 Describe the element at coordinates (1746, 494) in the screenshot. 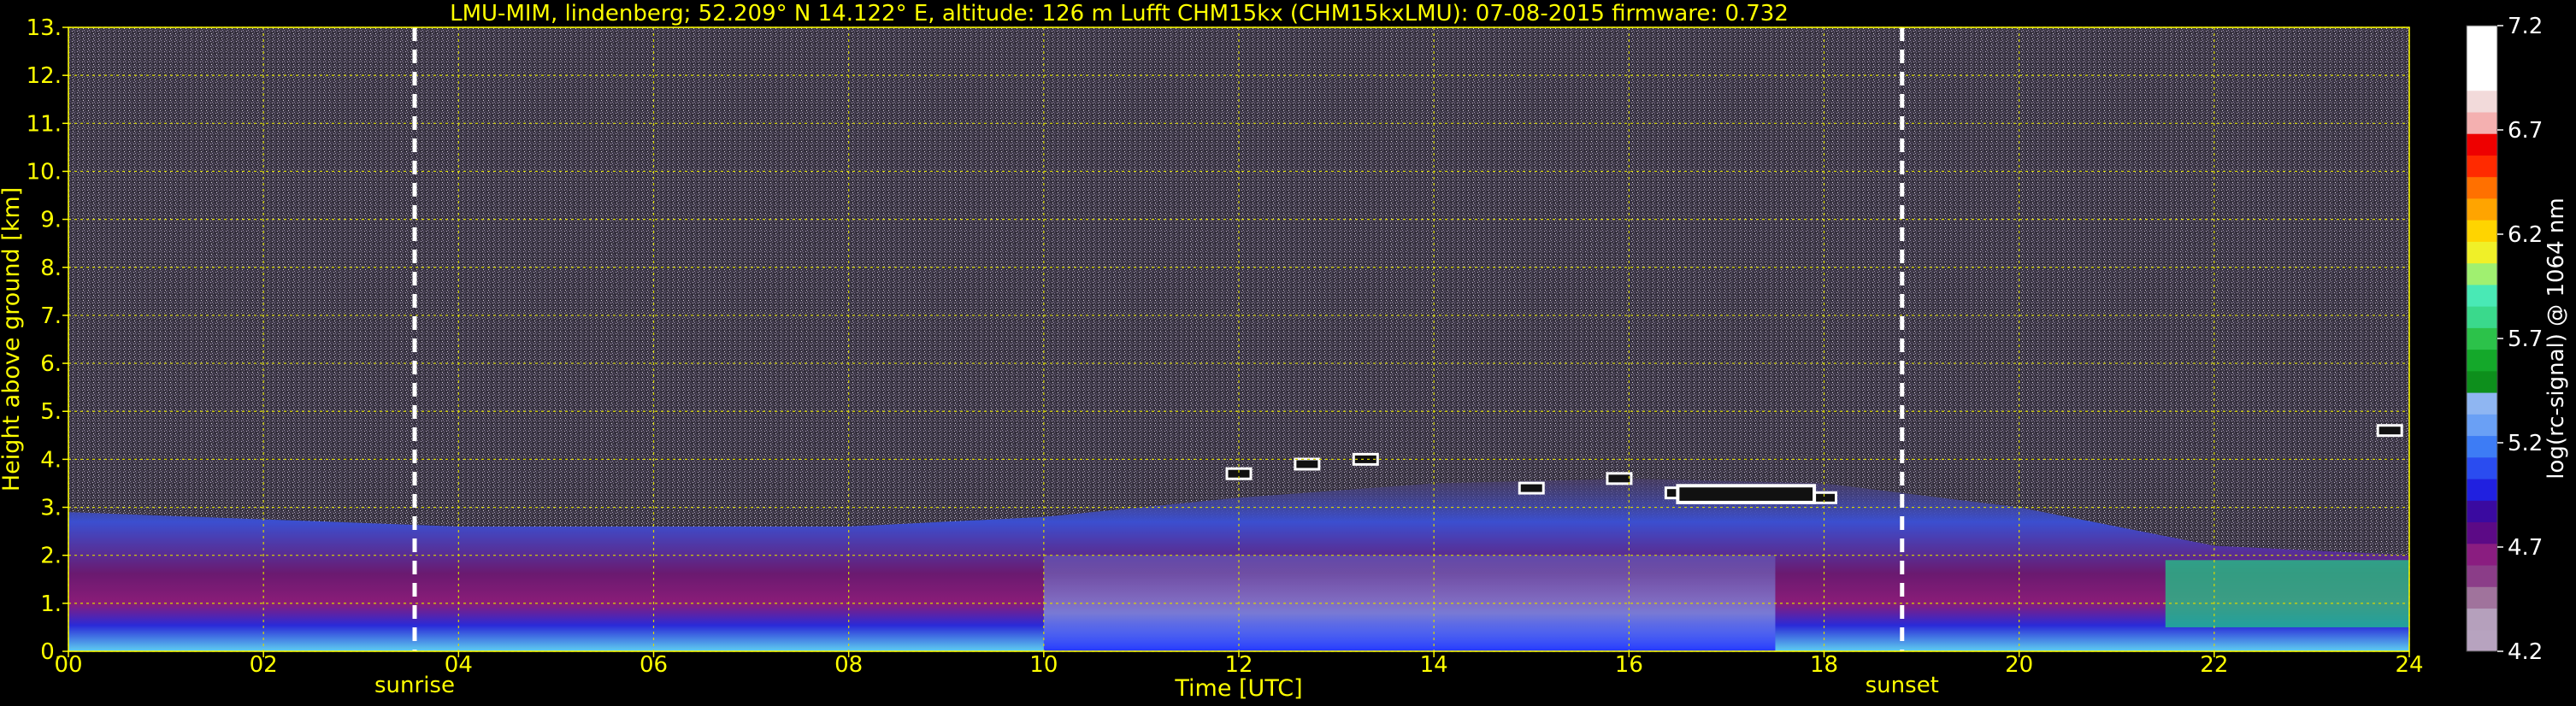

I see `cloud-deck` at that location.